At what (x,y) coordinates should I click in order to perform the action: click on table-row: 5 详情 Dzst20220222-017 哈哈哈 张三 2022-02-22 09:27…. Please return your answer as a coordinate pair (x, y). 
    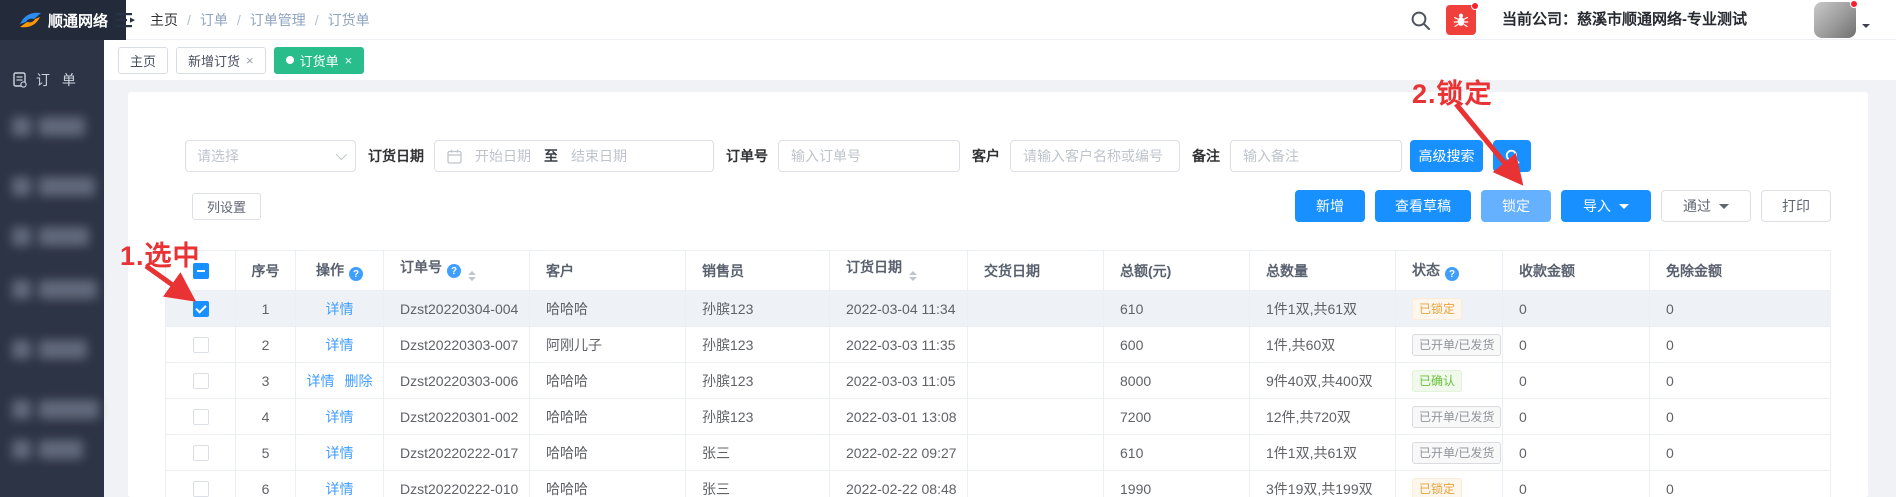
    Looking at the image, I should click on (998, 452).